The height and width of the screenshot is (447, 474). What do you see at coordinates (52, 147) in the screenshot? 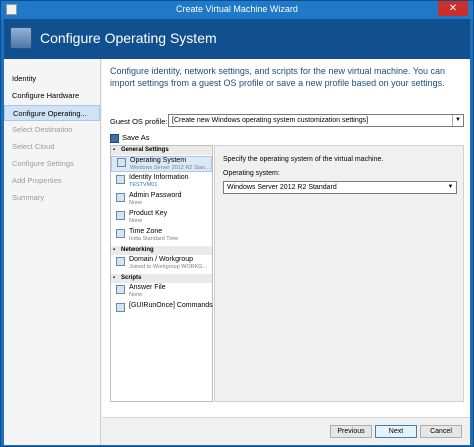
I see `nav-item-select-cloud: Select Cloud` at bounding box center [52, 147].